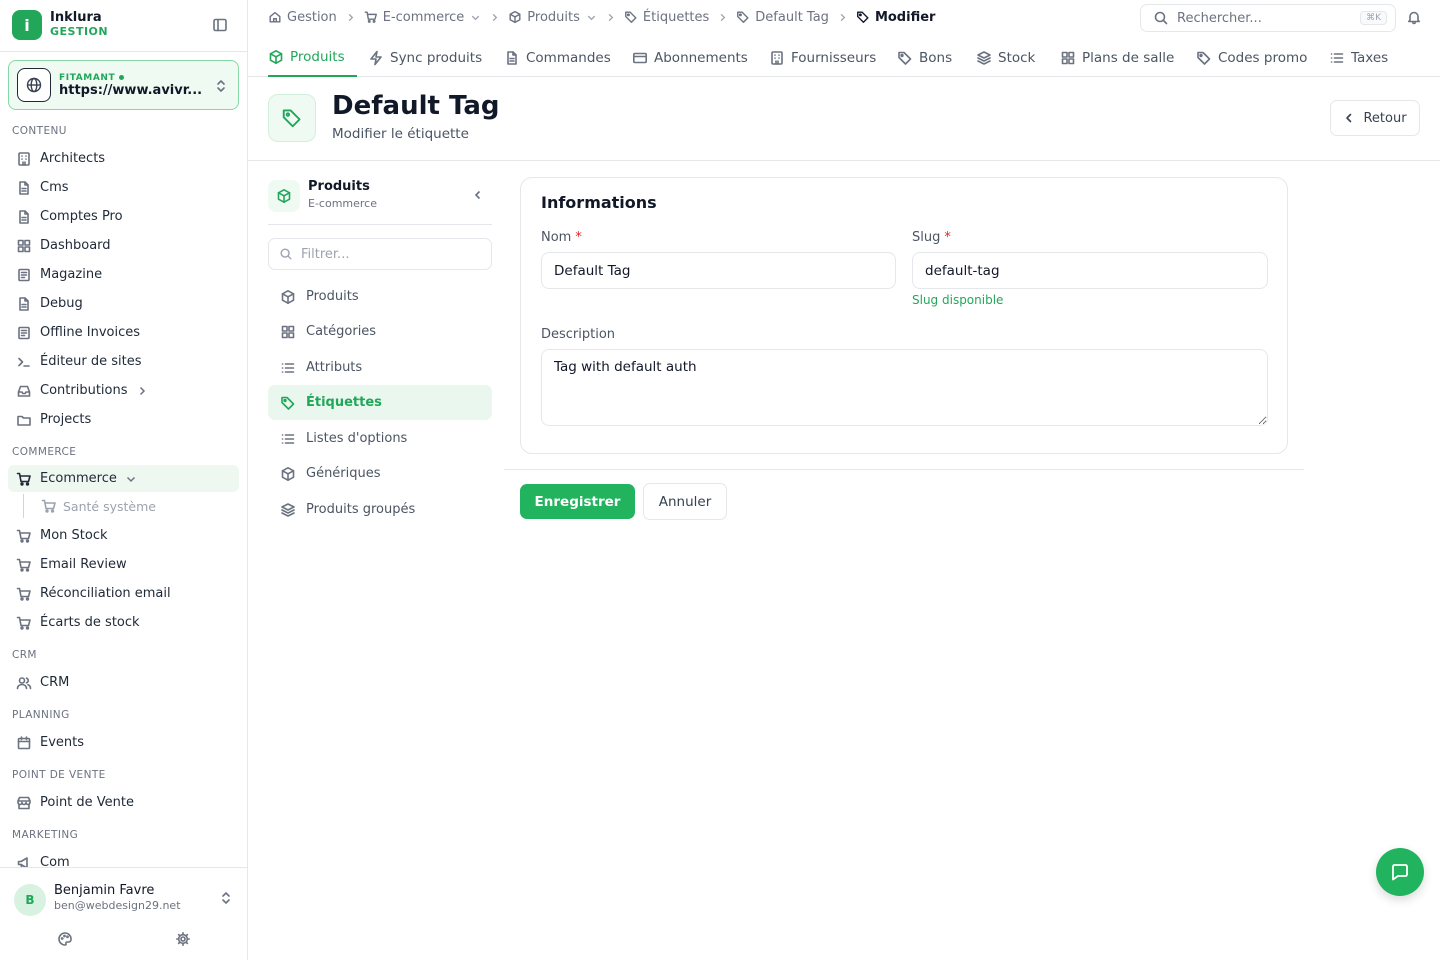  I want to click on sidebar-item-pos: Point de Vente, so click(123, 802).